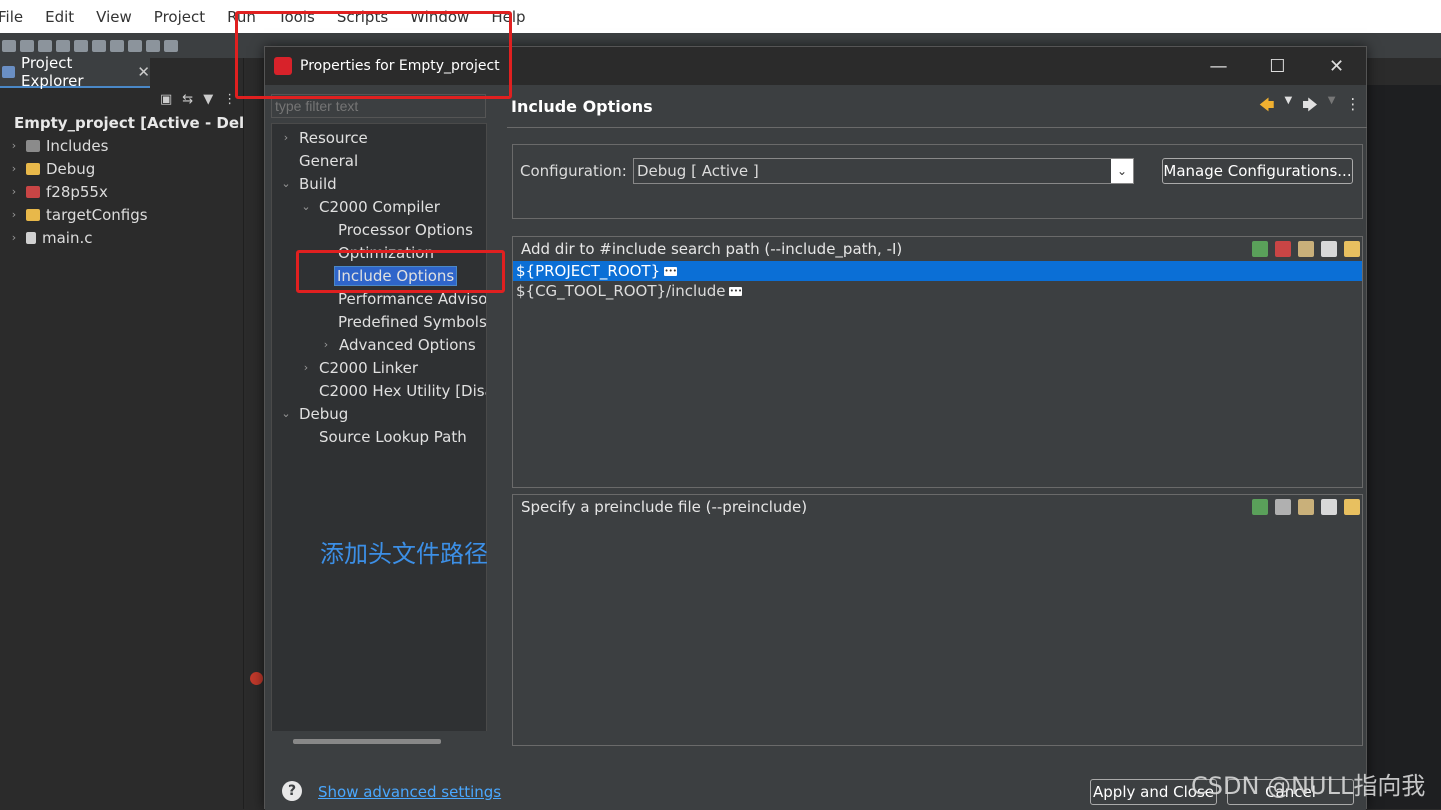 The image size is (1441, 810). Describe the element at coordinates (64, 17) in the screenshot. I see `menu-edit: Edit` at that location.